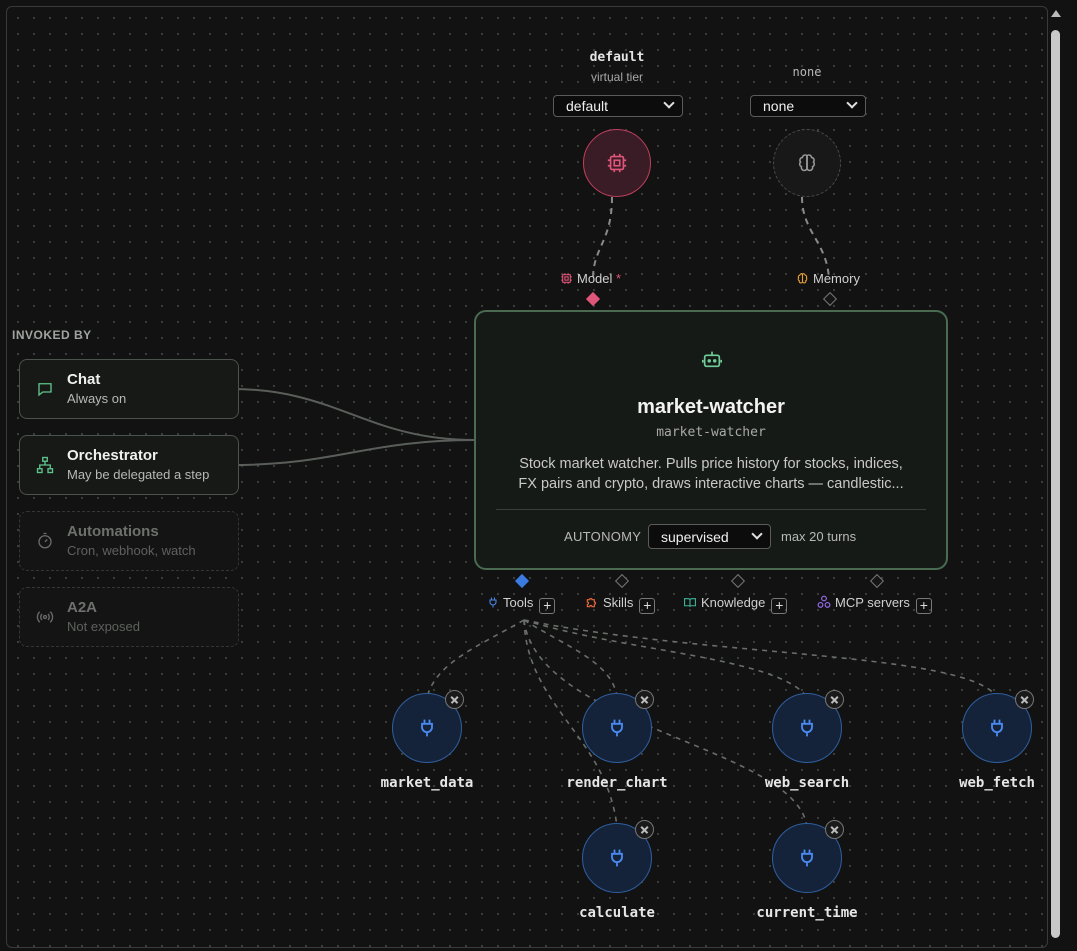 This screenshot has height=951, width=1077. I want to click on tool-label: current_time, so click(807, 913).